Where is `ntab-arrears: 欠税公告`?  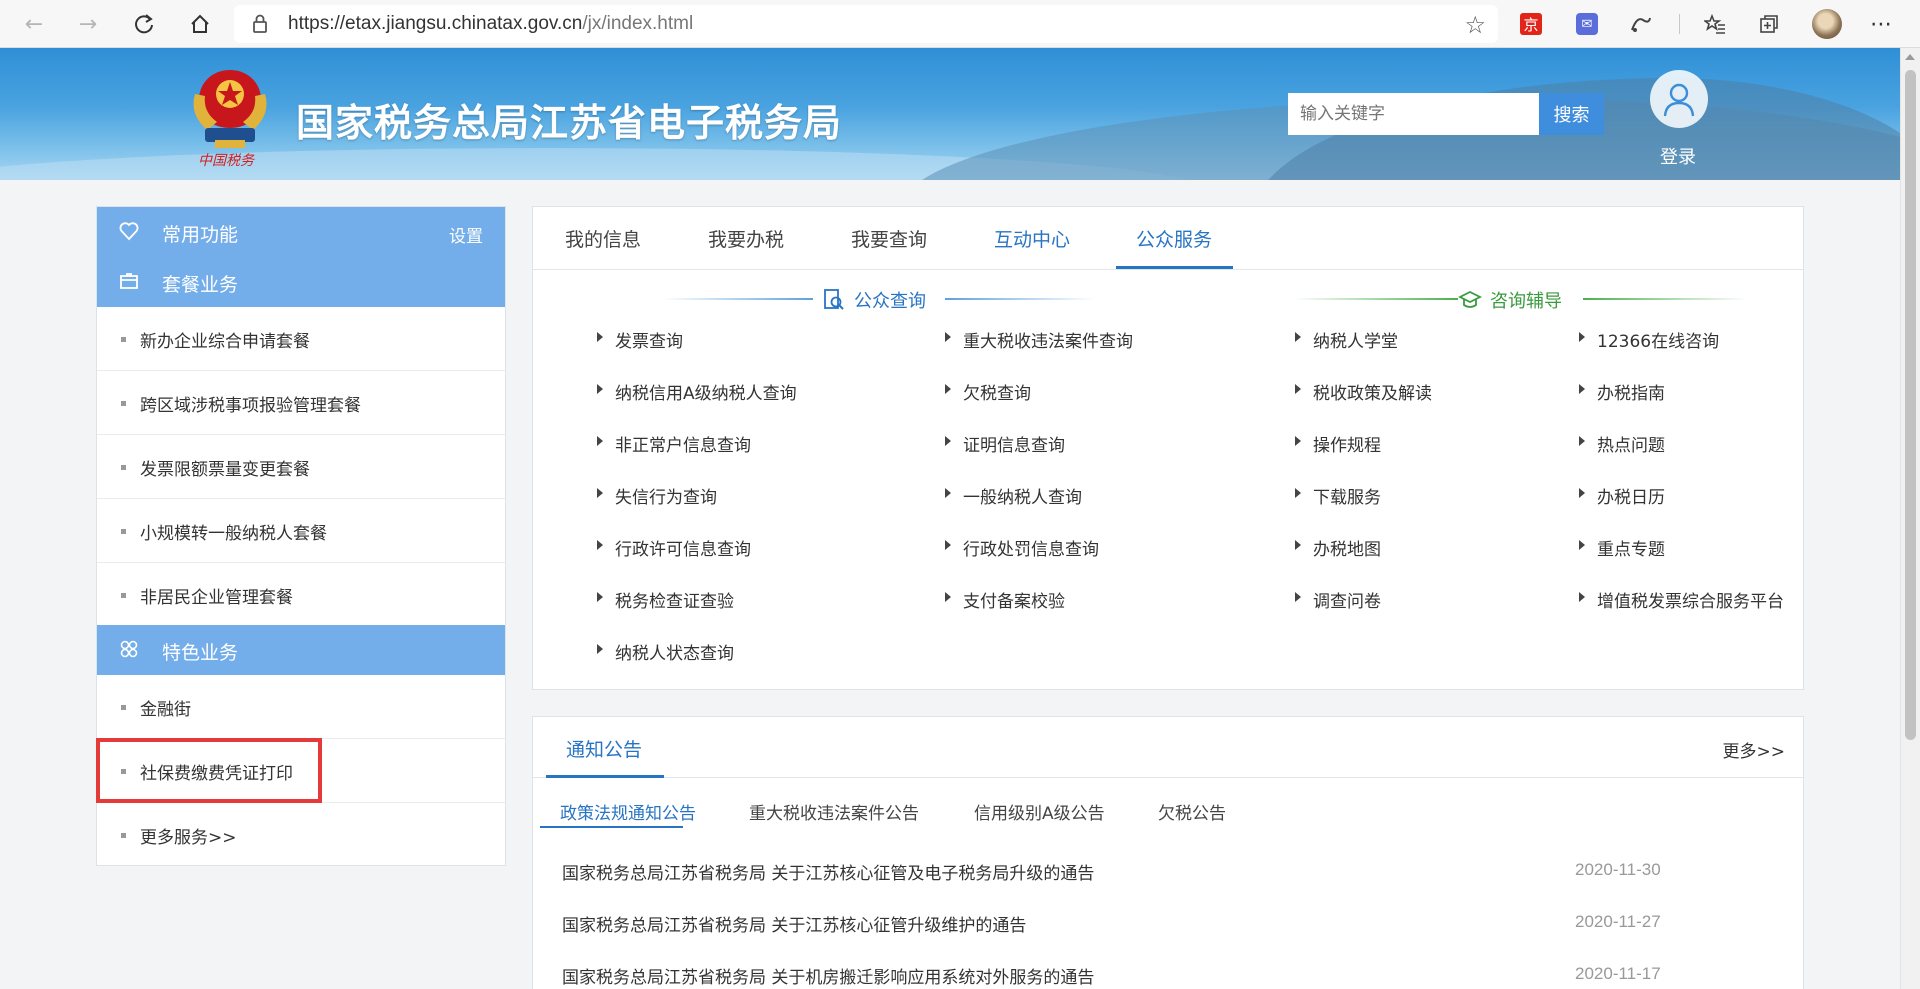 ntab-arrears: 欠税公告 is located at coordinates (1192, 811).